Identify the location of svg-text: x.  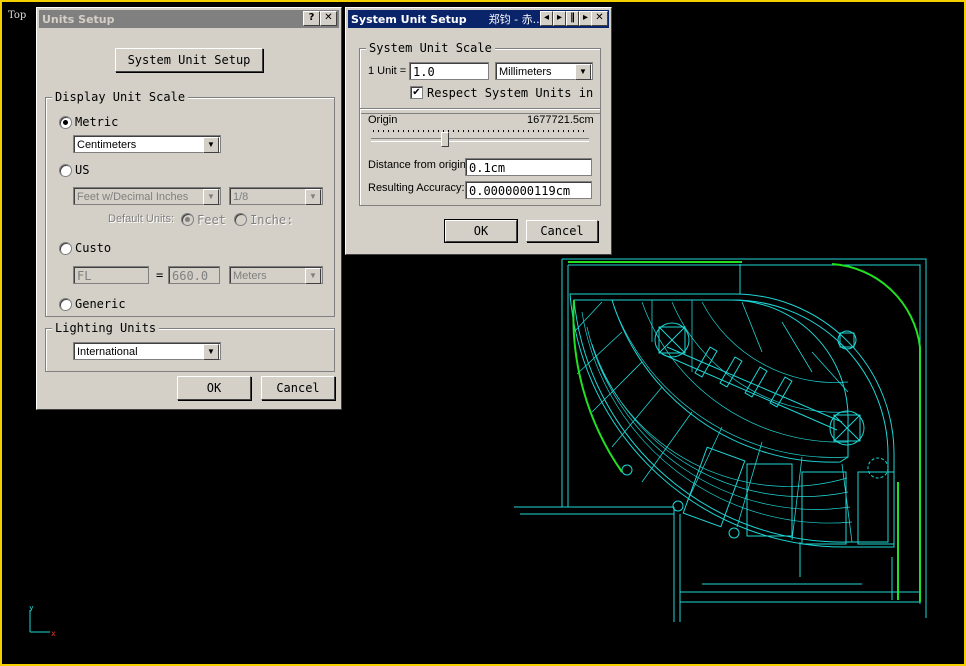
(53, 633).